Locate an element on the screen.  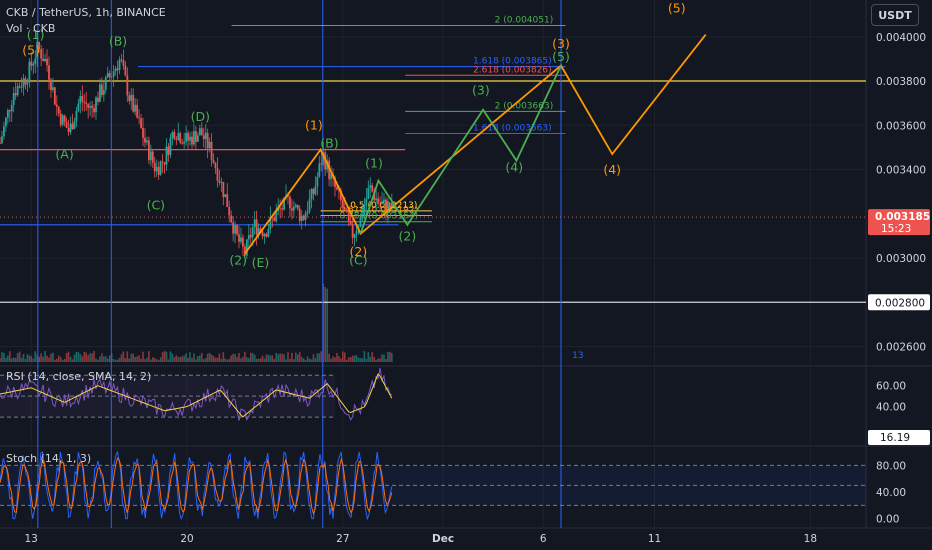
wave-label: (2) is located at coordinates (408, 235).